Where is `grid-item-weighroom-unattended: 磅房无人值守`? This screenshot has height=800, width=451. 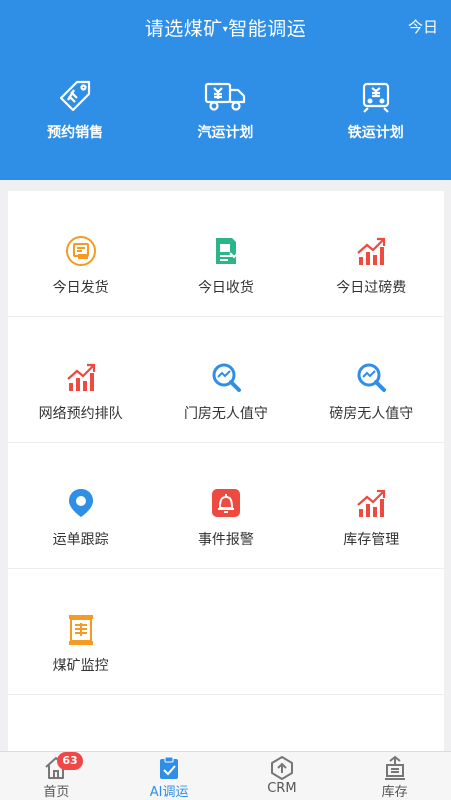
grid-item-weighroom-unattended: 磅房无人值守 is located at coordinates (371, 380).